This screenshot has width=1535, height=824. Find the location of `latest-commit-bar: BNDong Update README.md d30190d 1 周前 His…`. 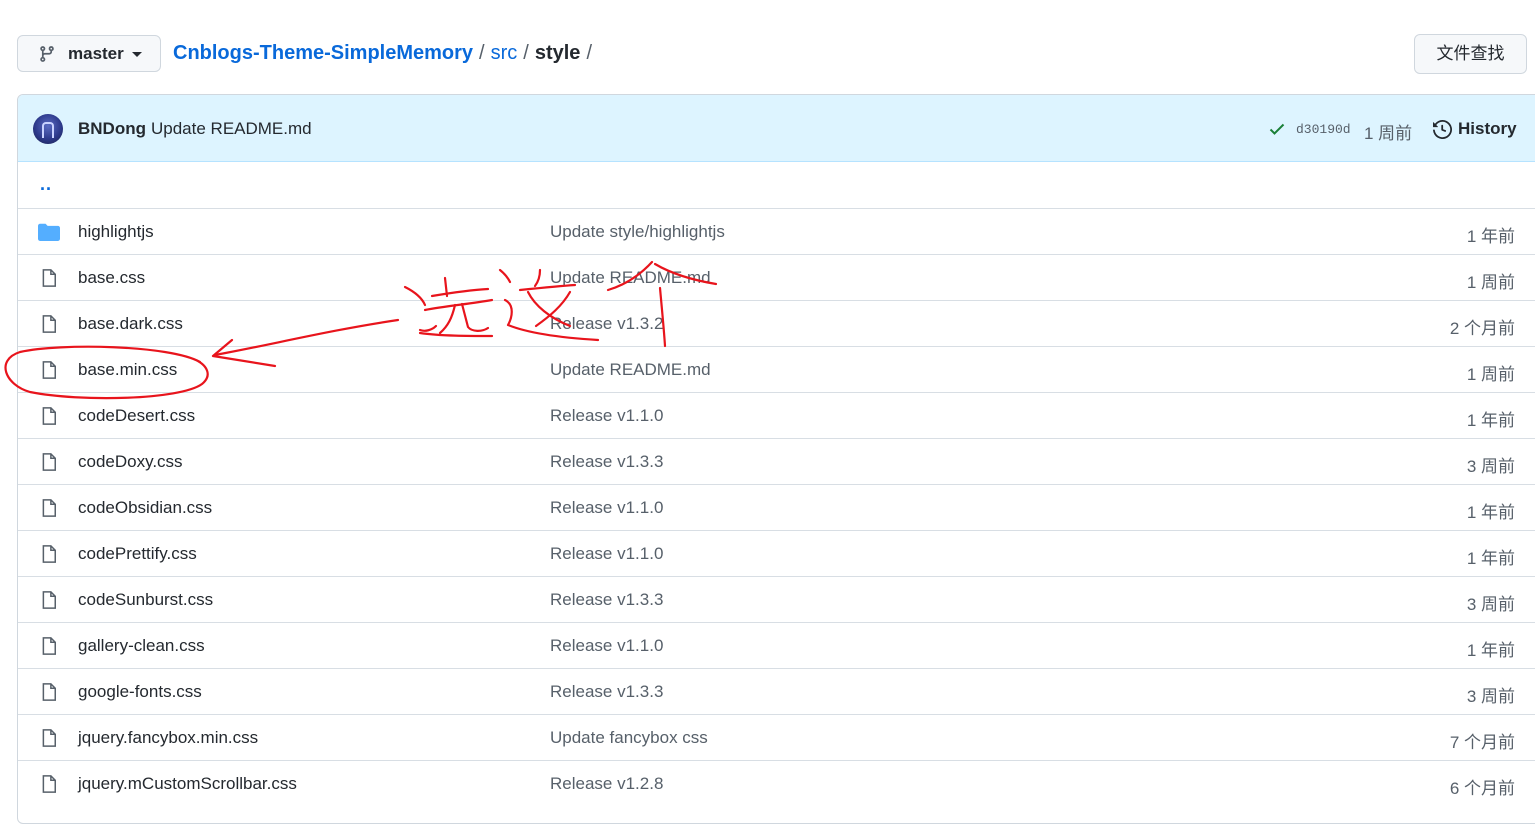

latest-commit-bar: BNDong Update README.md d30190d 1 周前 His… is located at coordinates (776, 128).